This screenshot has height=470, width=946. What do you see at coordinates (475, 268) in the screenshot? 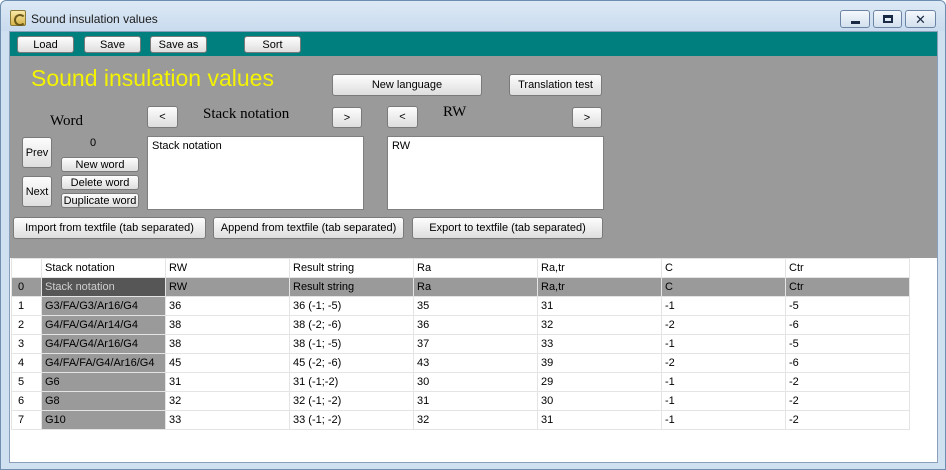
I see `grid-column-header: Ra` at bounding box center [475, 268].